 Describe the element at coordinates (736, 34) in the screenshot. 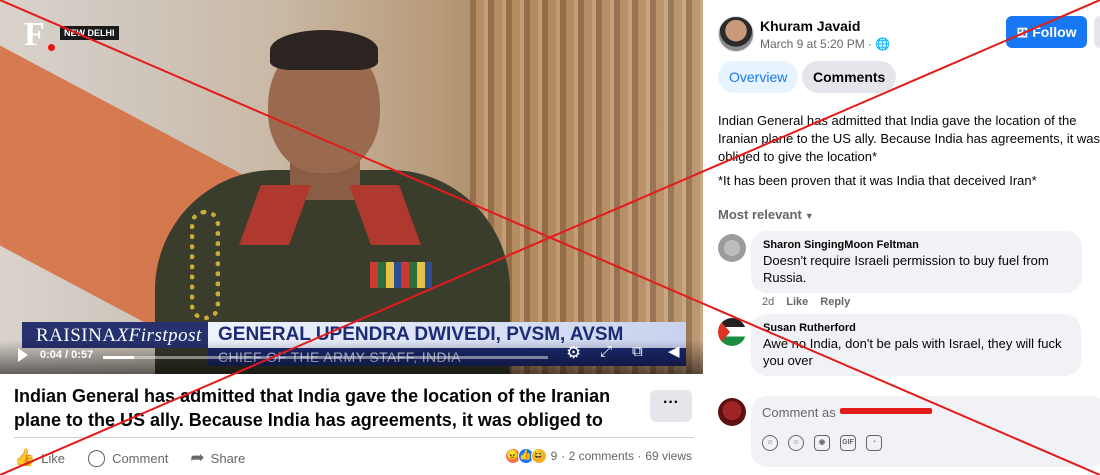

I see `author-avatar` at that location.